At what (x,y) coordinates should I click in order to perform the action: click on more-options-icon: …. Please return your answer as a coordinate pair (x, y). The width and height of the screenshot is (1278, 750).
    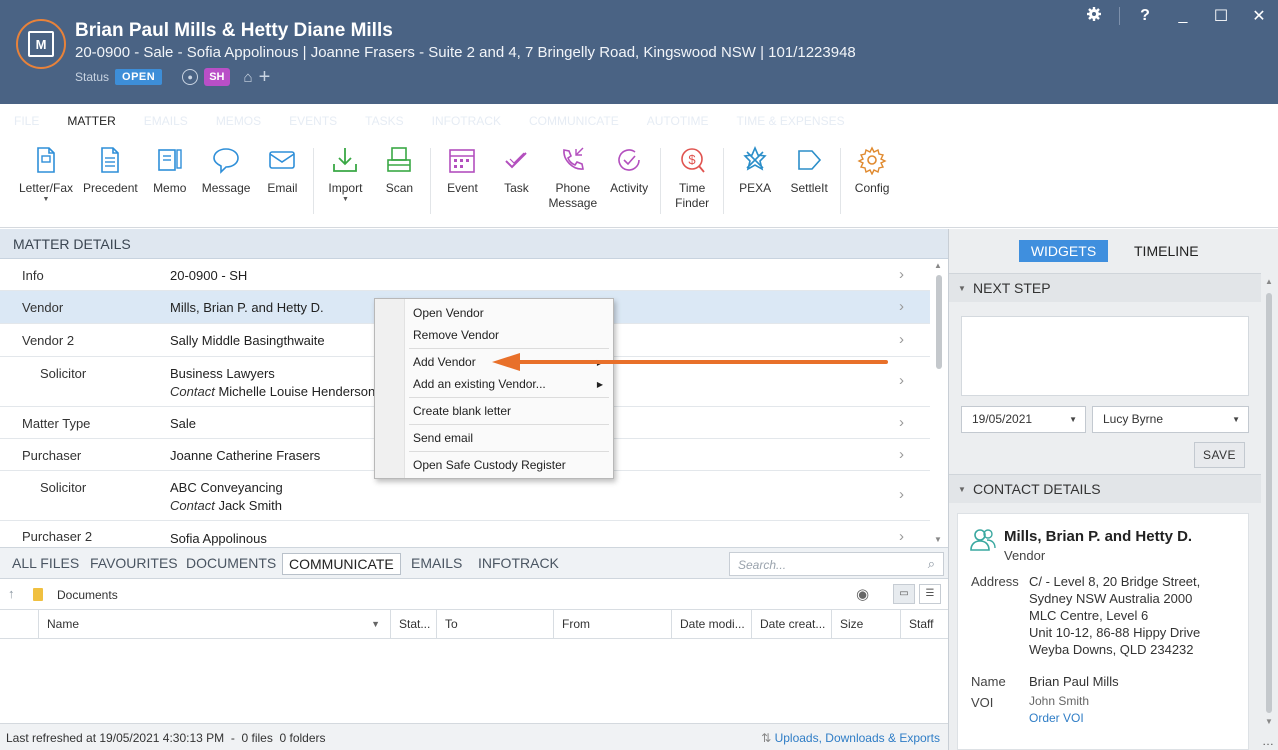
    Looking at the image, I should click on (1268, 741).